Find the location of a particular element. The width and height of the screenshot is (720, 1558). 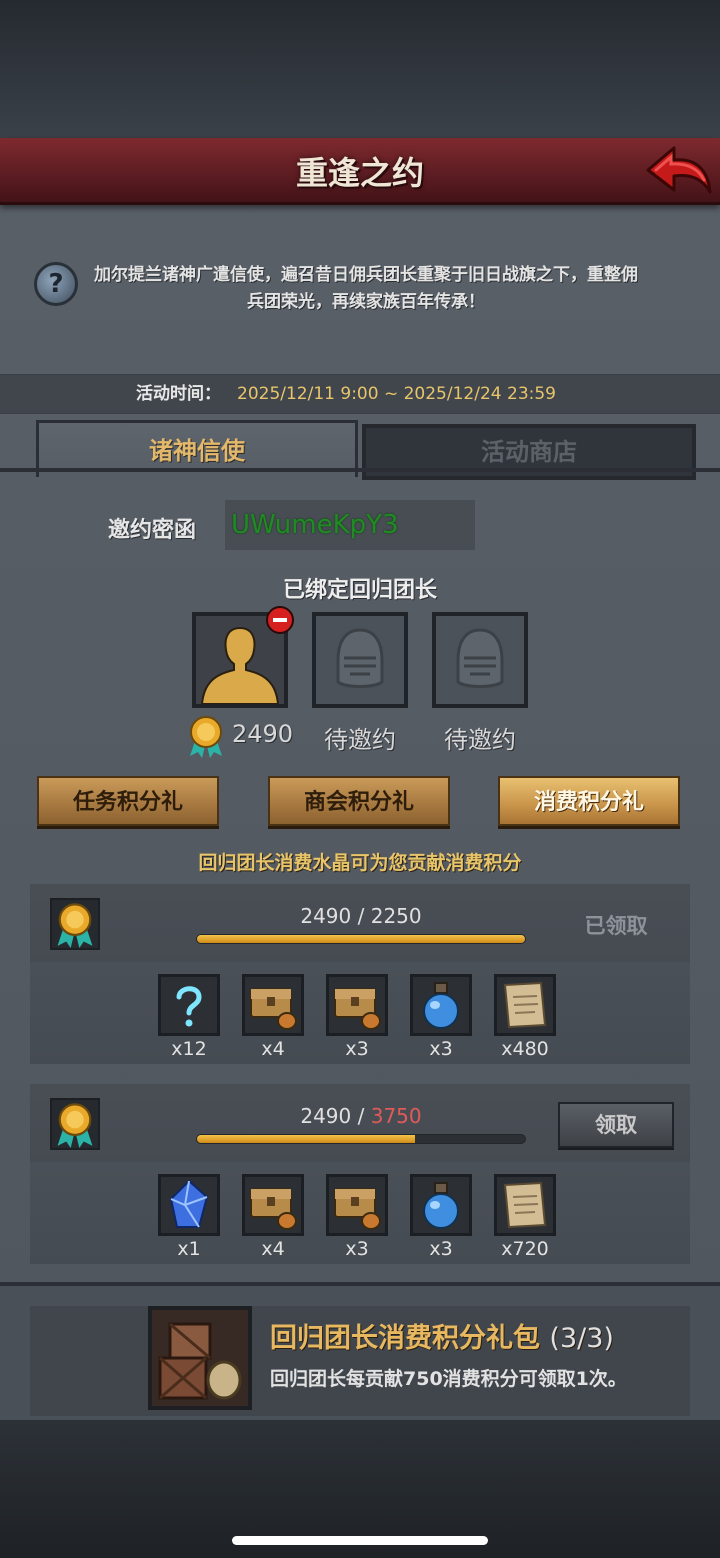

supply-crates-icon is located at coordinates (200, 1361).